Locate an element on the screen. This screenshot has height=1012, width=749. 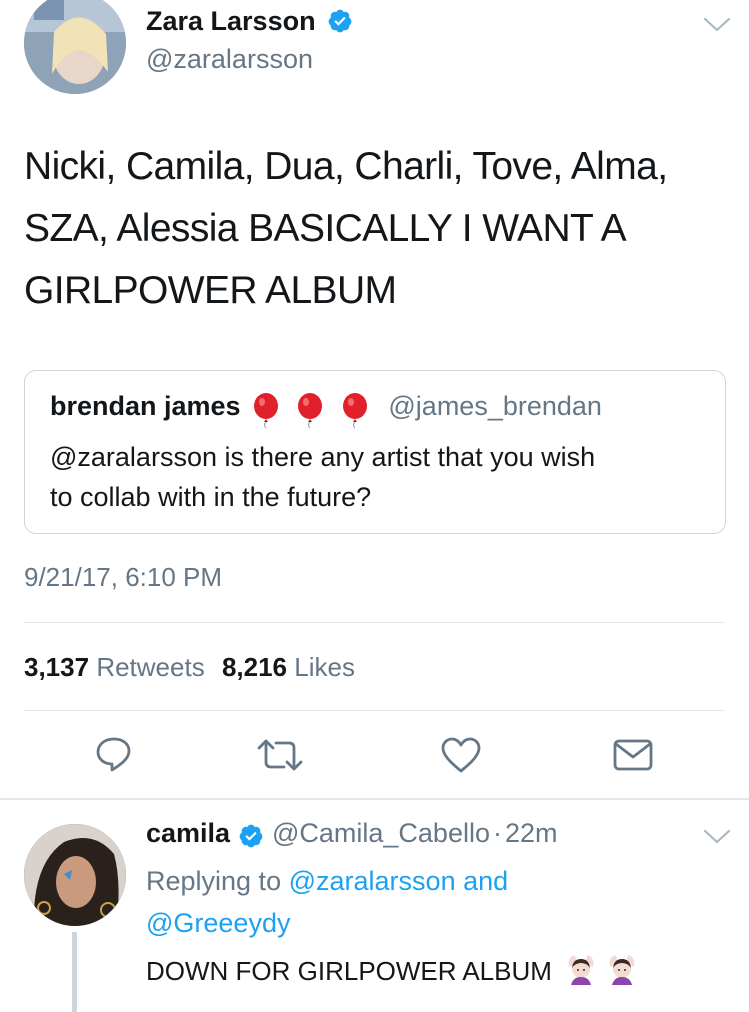
tweet-text-line: GIRLPOWER ALBUM is located at coordinates (210, 290).